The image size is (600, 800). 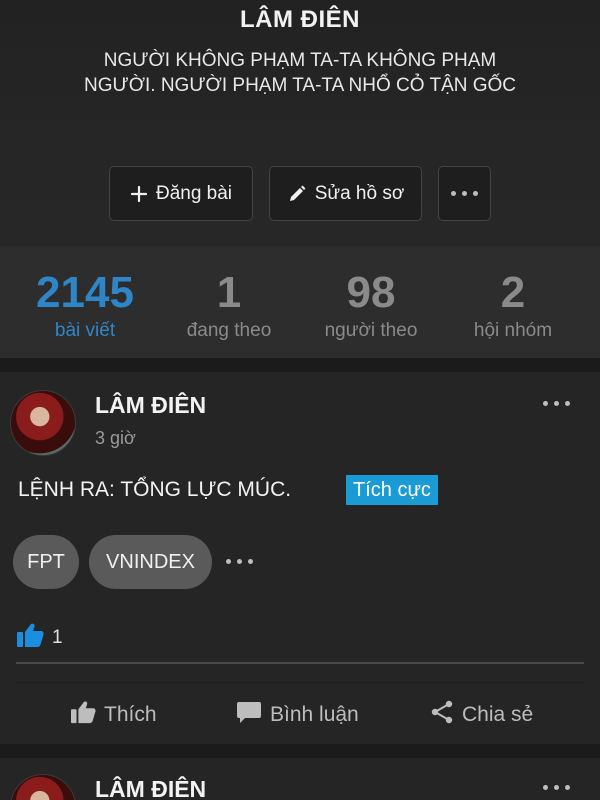 I want to click on stat-followers-value: 98, so click(x=371, y=292).